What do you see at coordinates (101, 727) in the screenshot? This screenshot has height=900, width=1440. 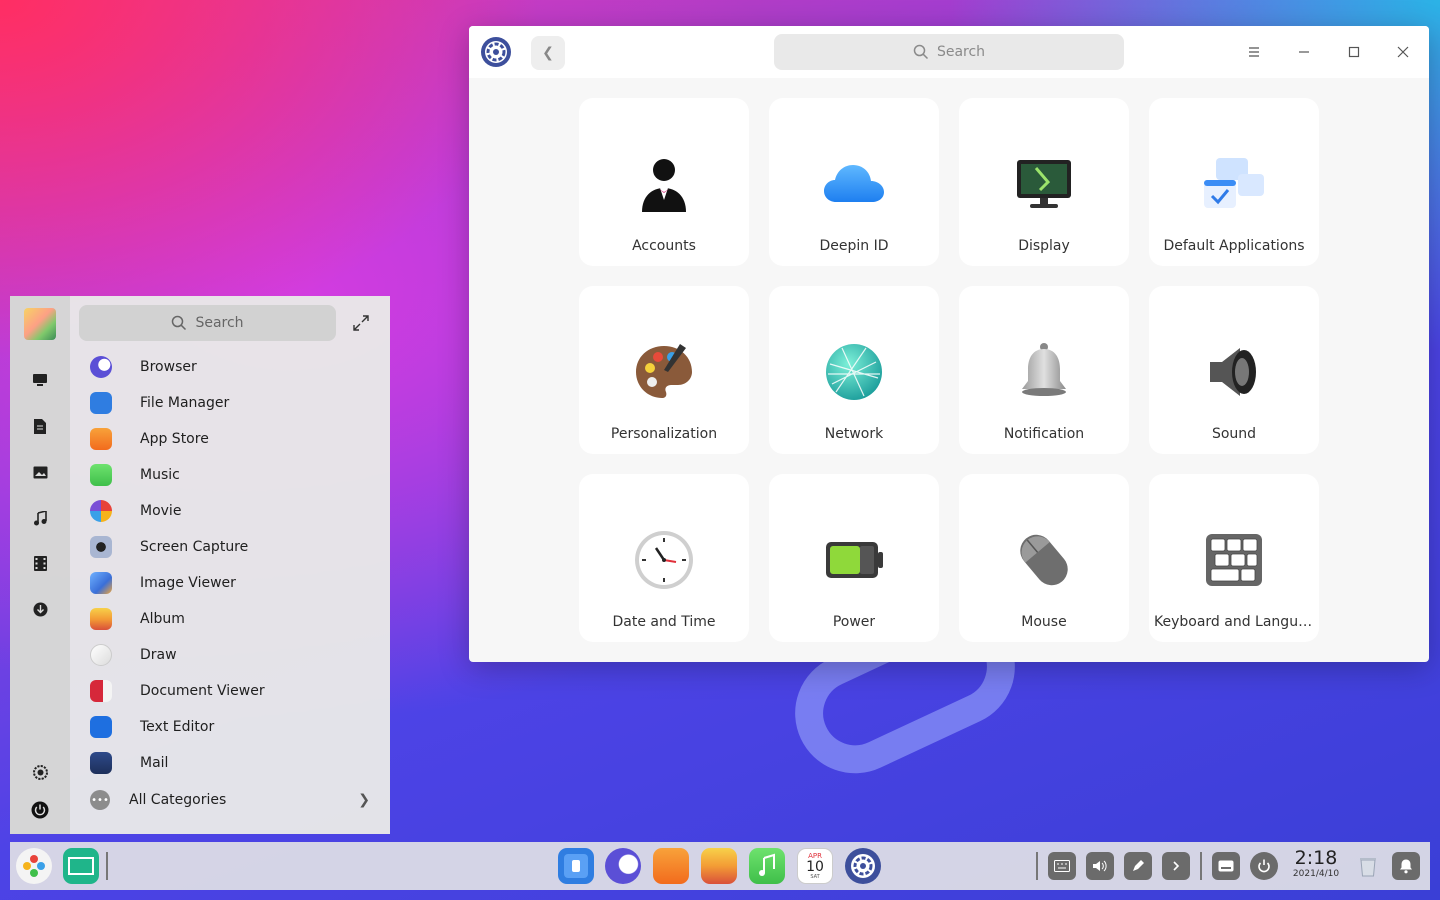 I see `text-editor-icon` at bounding box center [101, 727].